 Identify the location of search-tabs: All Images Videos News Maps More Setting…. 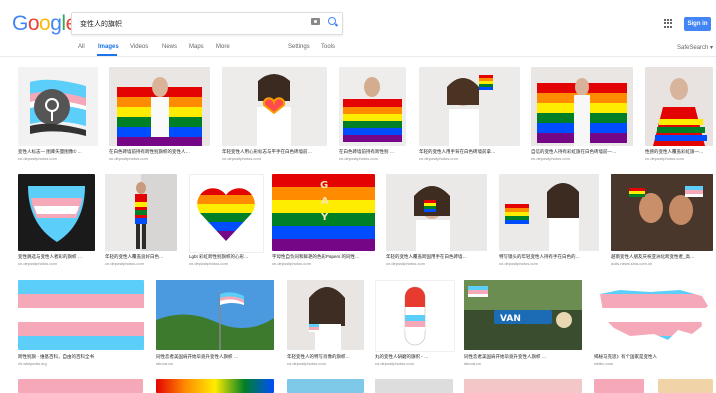
(358, 49).